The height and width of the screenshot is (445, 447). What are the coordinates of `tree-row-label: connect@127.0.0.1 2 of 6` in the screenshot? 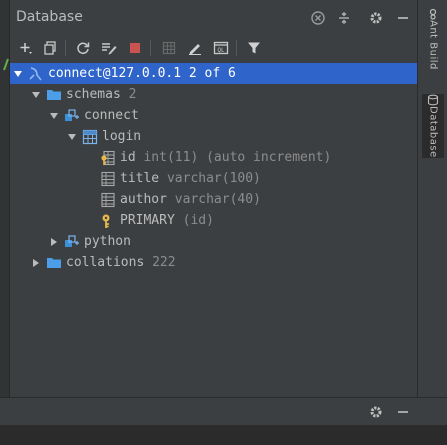 It's located at (142, 73).